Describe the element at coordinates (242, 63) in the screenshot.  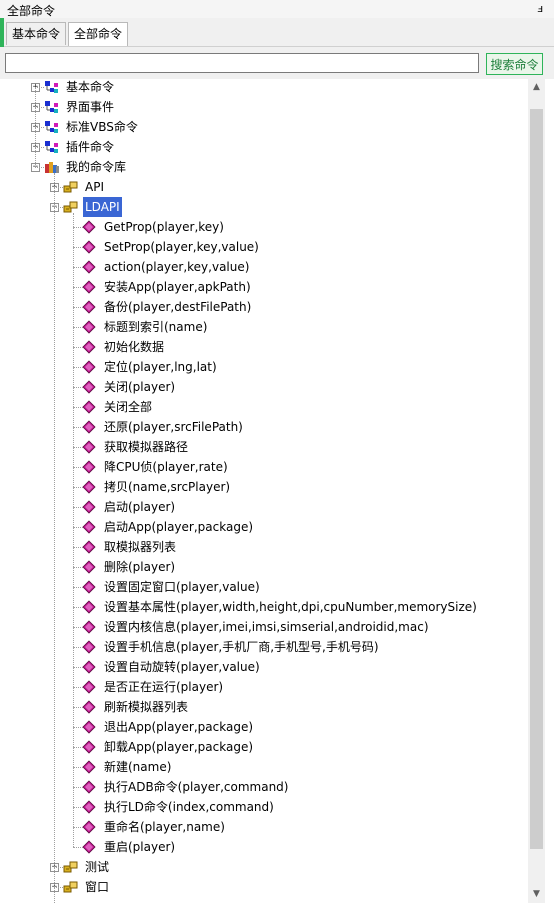
I see `search-input` at that location.